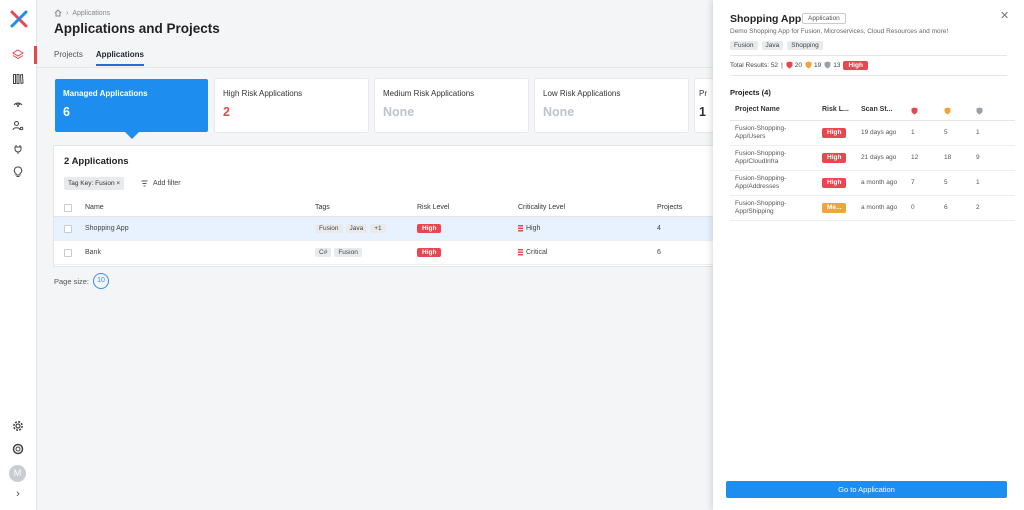  Describe the element at coordinates (91, 13) in the screenshot. I see `breadcrumb-current: Applications` at that location.